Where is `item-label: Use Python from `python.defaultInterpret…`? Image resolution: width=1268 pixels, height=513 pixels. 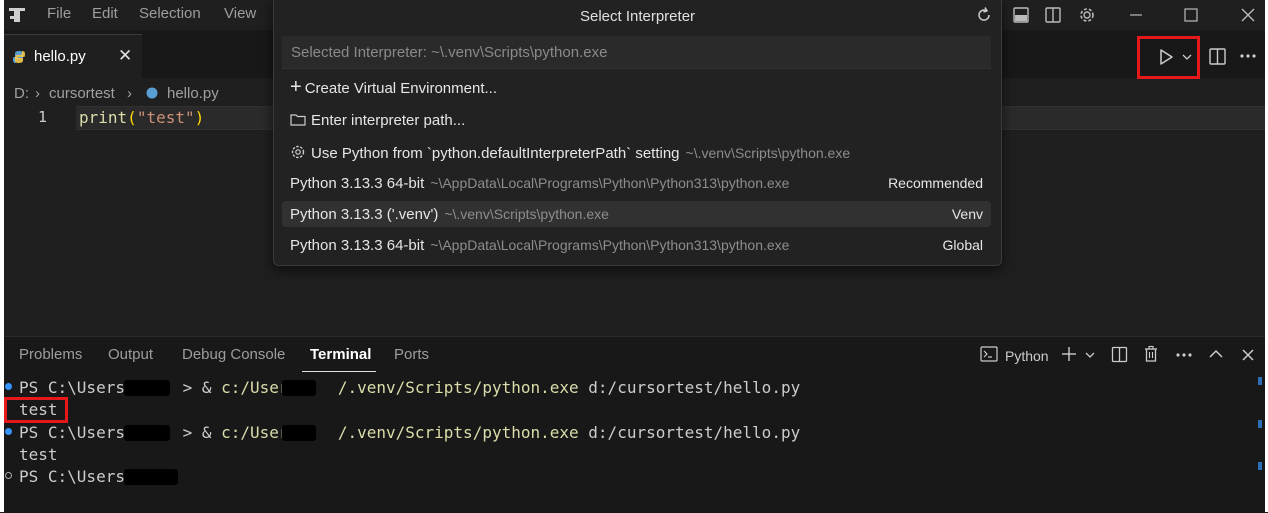
item-label: Use Python from `python.defaultInterpret… is located at coordinates (495, 153).